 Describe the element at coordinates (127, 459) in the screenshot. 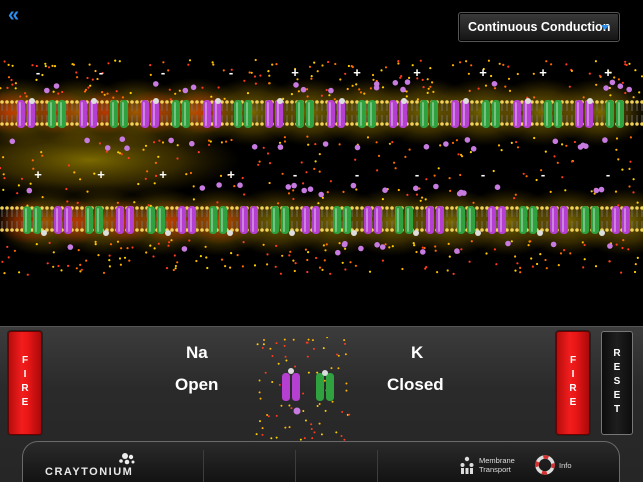

I see `logo-icon` at that location.